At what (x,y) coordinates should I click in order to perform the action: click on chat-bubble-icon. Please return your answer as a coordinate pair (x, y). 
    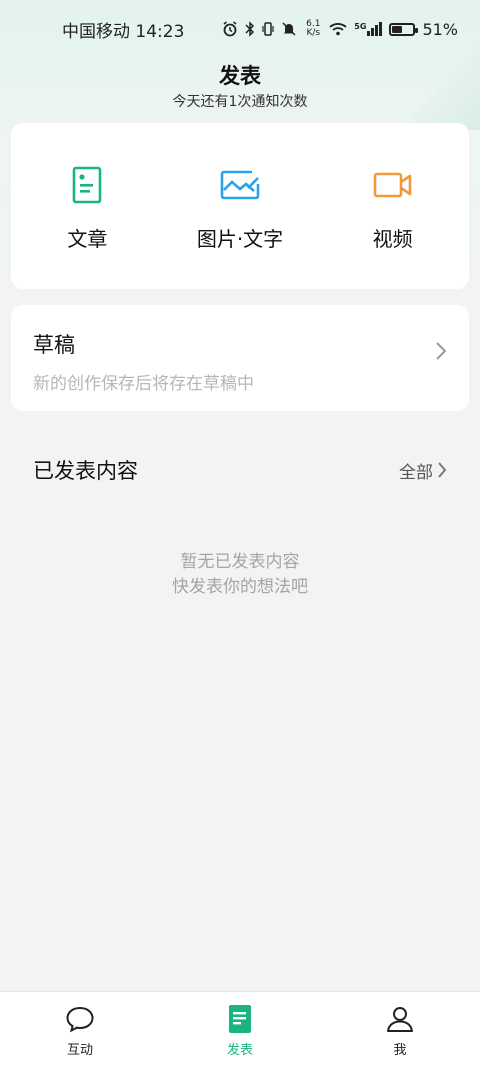
    Looking at the image, I should click on (80, 1019).